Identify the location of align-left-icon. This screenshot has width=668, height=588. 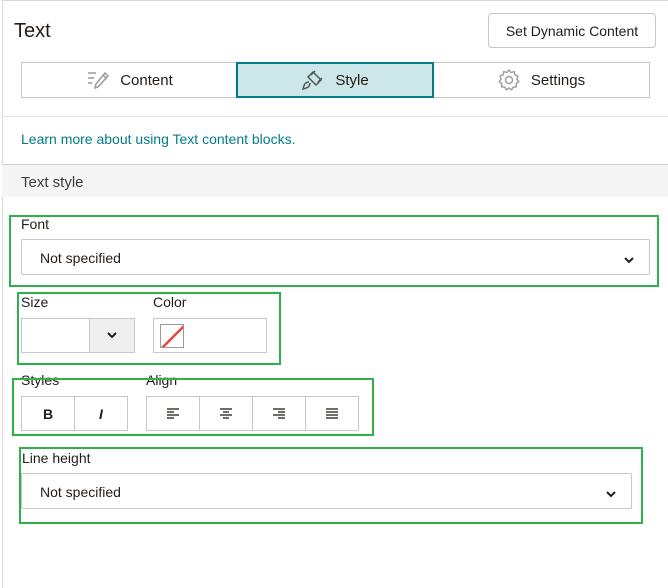
(173, 414).